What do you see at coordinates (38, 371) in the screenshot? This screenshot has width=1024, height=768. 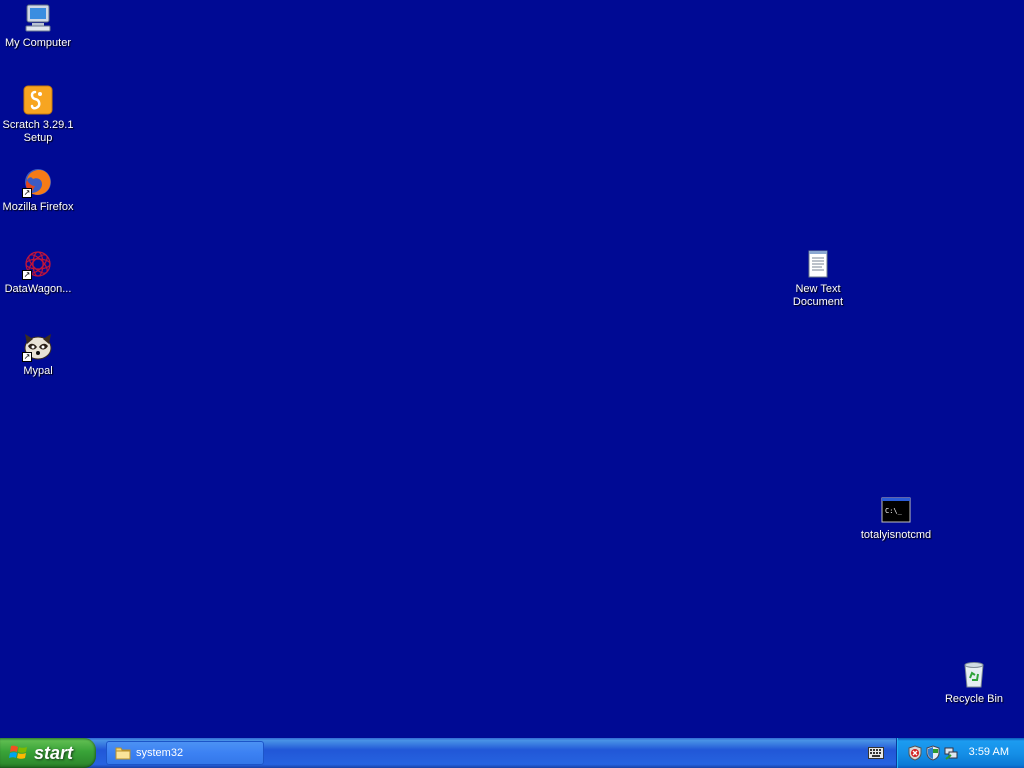 I see `desktop-icon-label: Mypal` at bounding box center [38, 371].